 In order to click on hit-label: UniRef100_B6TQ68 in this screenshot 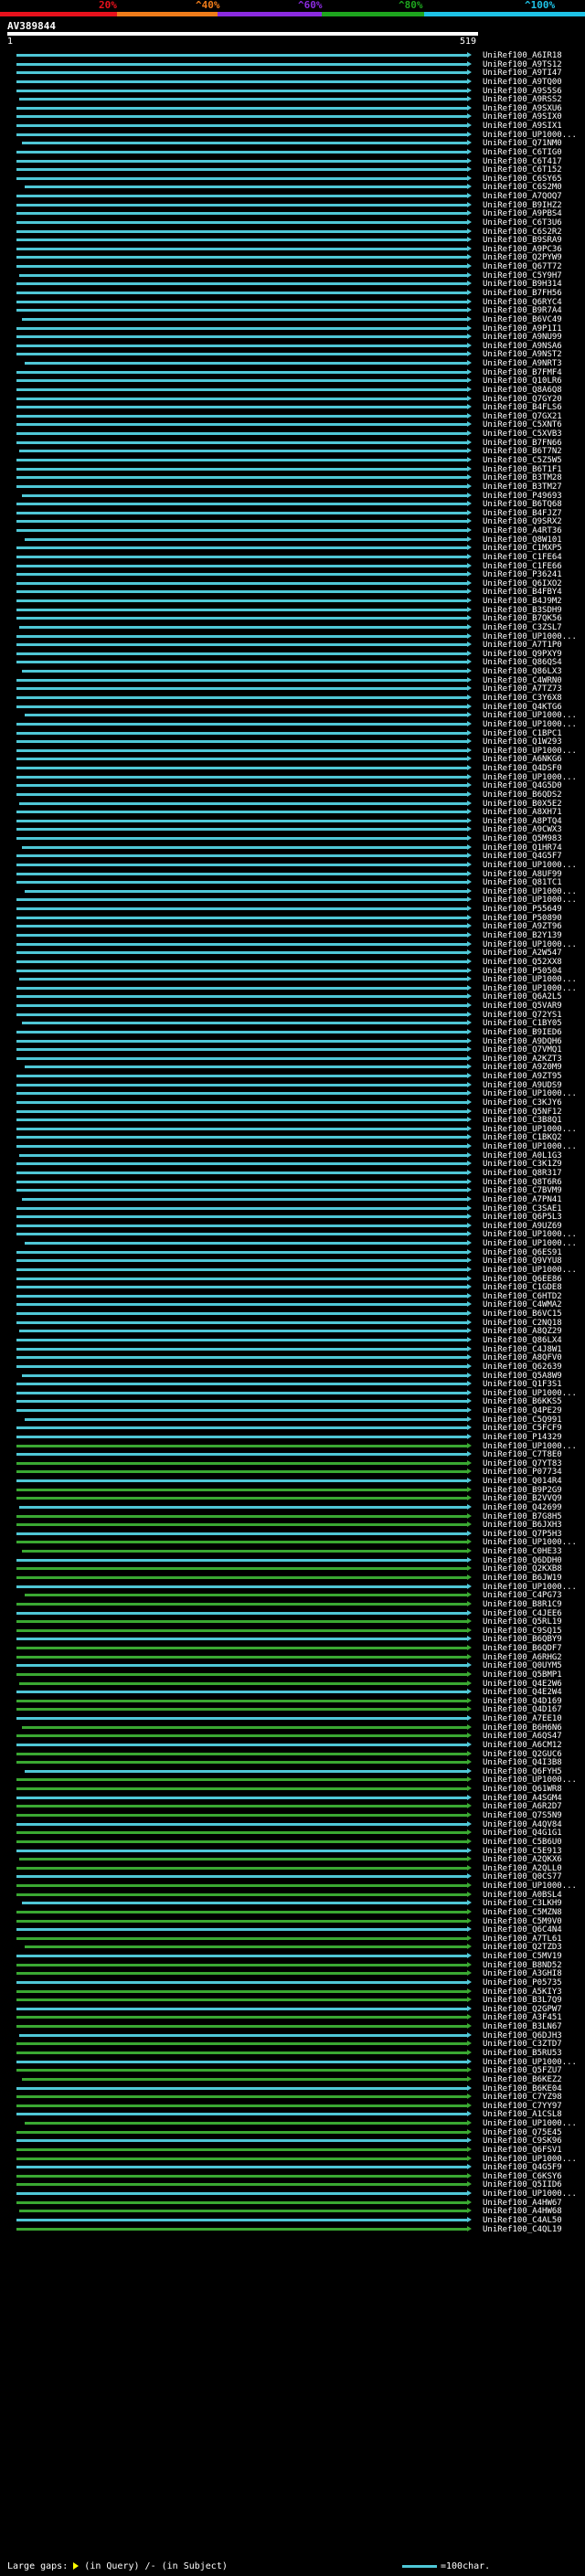, I will do `click(522, 504)`.